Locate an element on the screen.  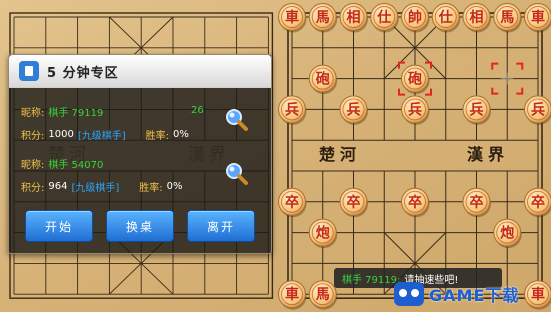
player1-level: [九级棋手] is located at coordinates (101, 136).